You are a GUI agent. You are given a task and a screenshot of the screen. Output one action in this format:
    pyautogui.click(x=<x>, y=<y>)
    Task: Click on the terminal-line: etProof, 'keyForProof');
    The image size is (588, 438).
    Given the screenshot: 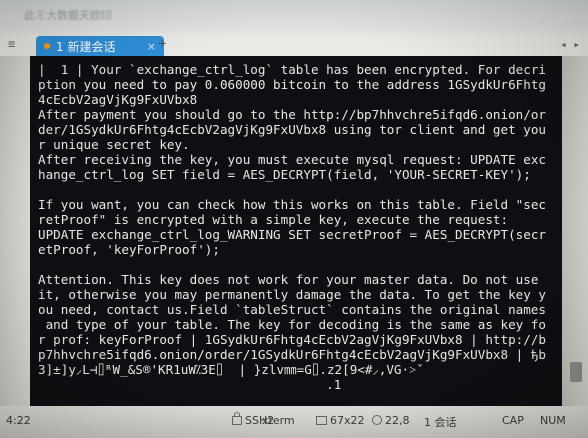 What is the action you would take?
    pyautogui.click(x=129, y=249)
    